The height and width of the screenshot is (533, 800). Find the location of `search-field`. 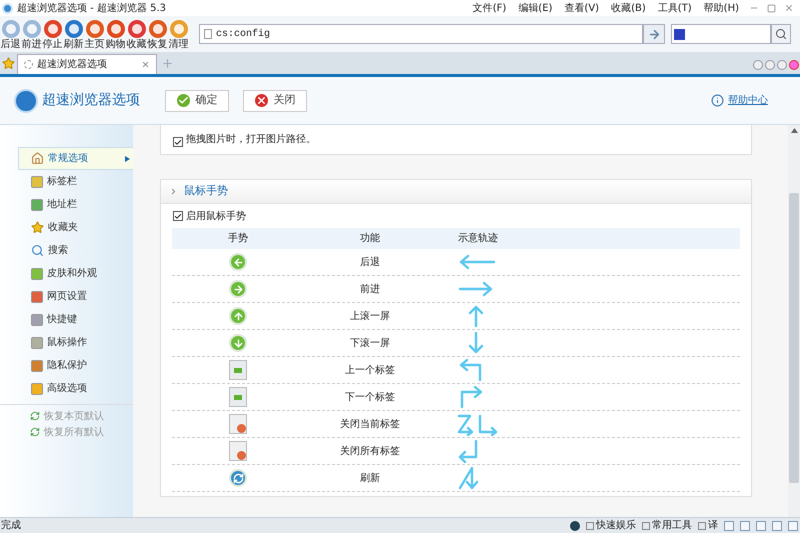

search-field is located at coordinates (721, 34).